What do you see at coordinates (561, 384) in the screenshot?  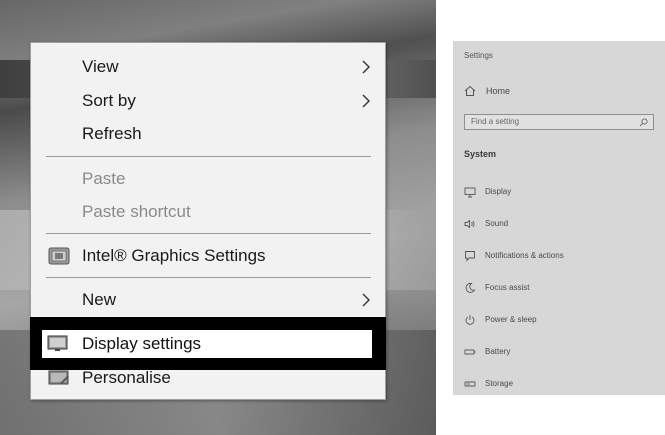 I see `settings-nav-storage: Storage` at bounding box center [561, 384].